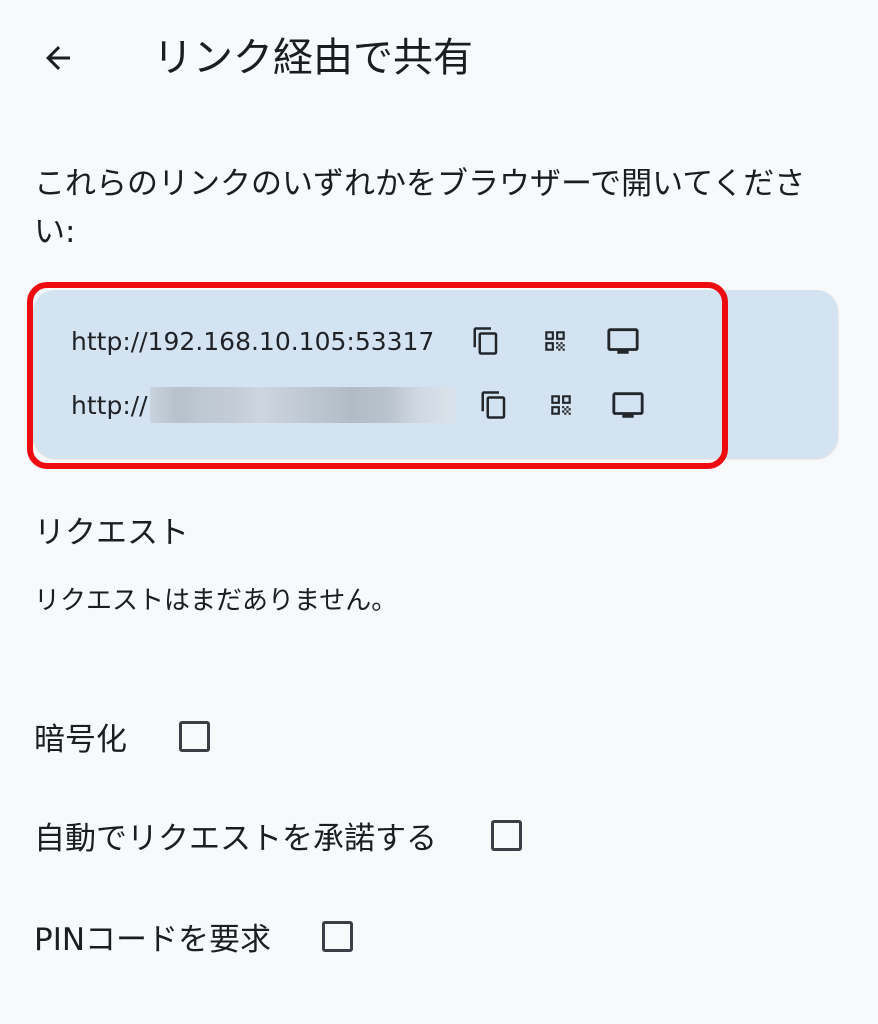 The image size is (878, 1024). What do you see at coordinates (313, 58) in the screenshot?
I see `page-title: リンク経由で共有` at bounding box center [313, 58].